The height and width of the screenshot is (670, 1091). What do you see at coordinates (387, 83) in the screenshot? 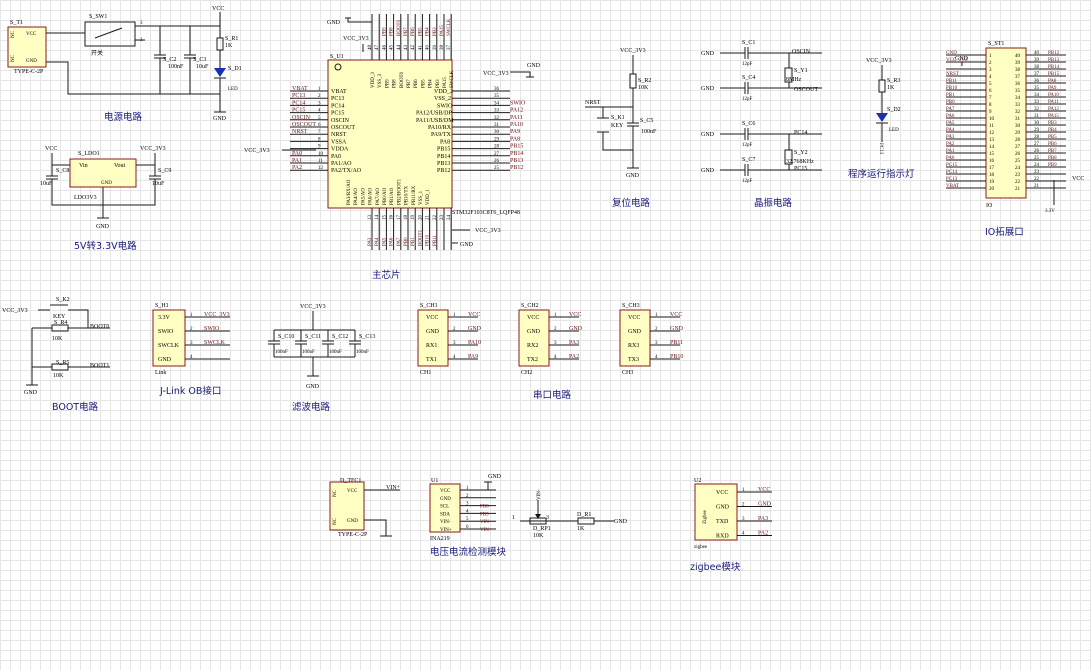
I see `mcu-pin-name: PB9` at bounding box center [387, 83].